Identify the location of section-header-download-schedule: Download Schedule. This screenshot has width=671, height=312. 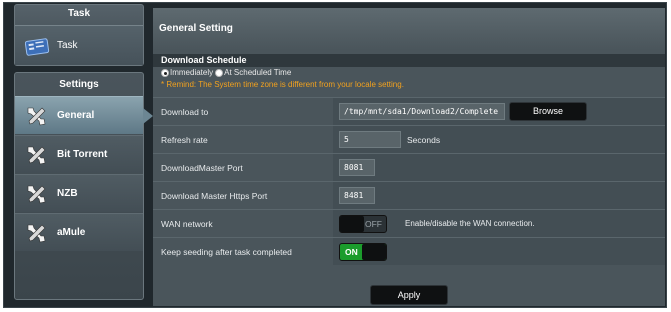
(409, 60).